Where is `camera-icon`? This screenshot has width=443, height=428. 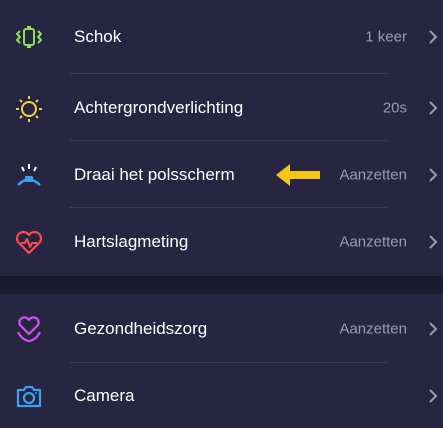 camera-icon is located at coordinates (29, 396).